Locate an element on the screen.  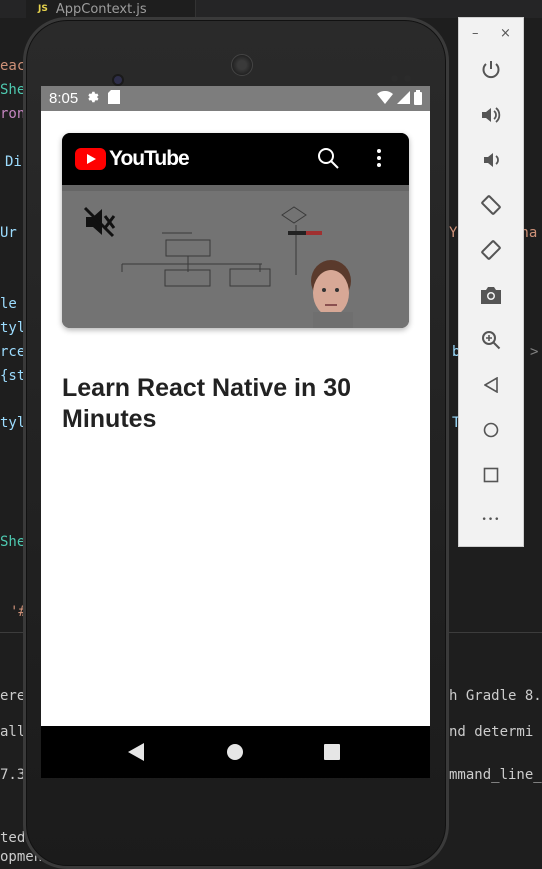
presenter-webcam-image is located at coordinates (333, 292).